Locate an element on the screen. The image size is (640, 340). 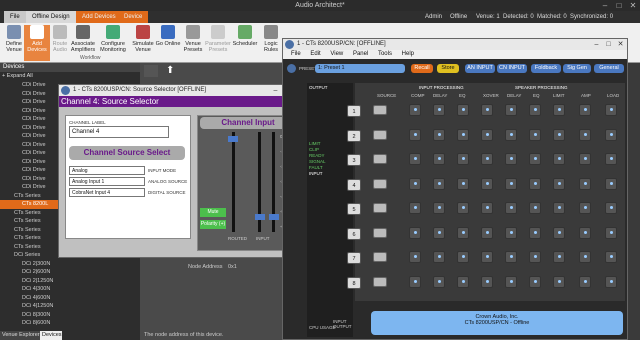
tree-item: DCi 2|300N is located at coordinates (70, 264).